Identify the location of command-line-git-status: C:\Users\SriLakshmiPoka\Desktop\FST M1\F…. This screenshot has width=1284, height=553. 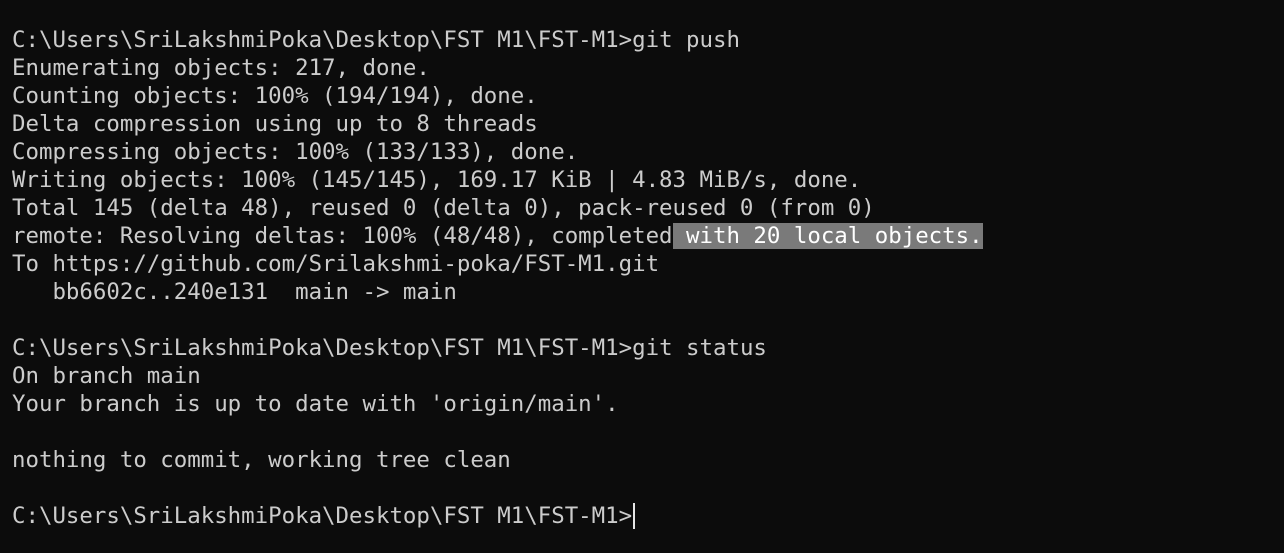
(648, 348).